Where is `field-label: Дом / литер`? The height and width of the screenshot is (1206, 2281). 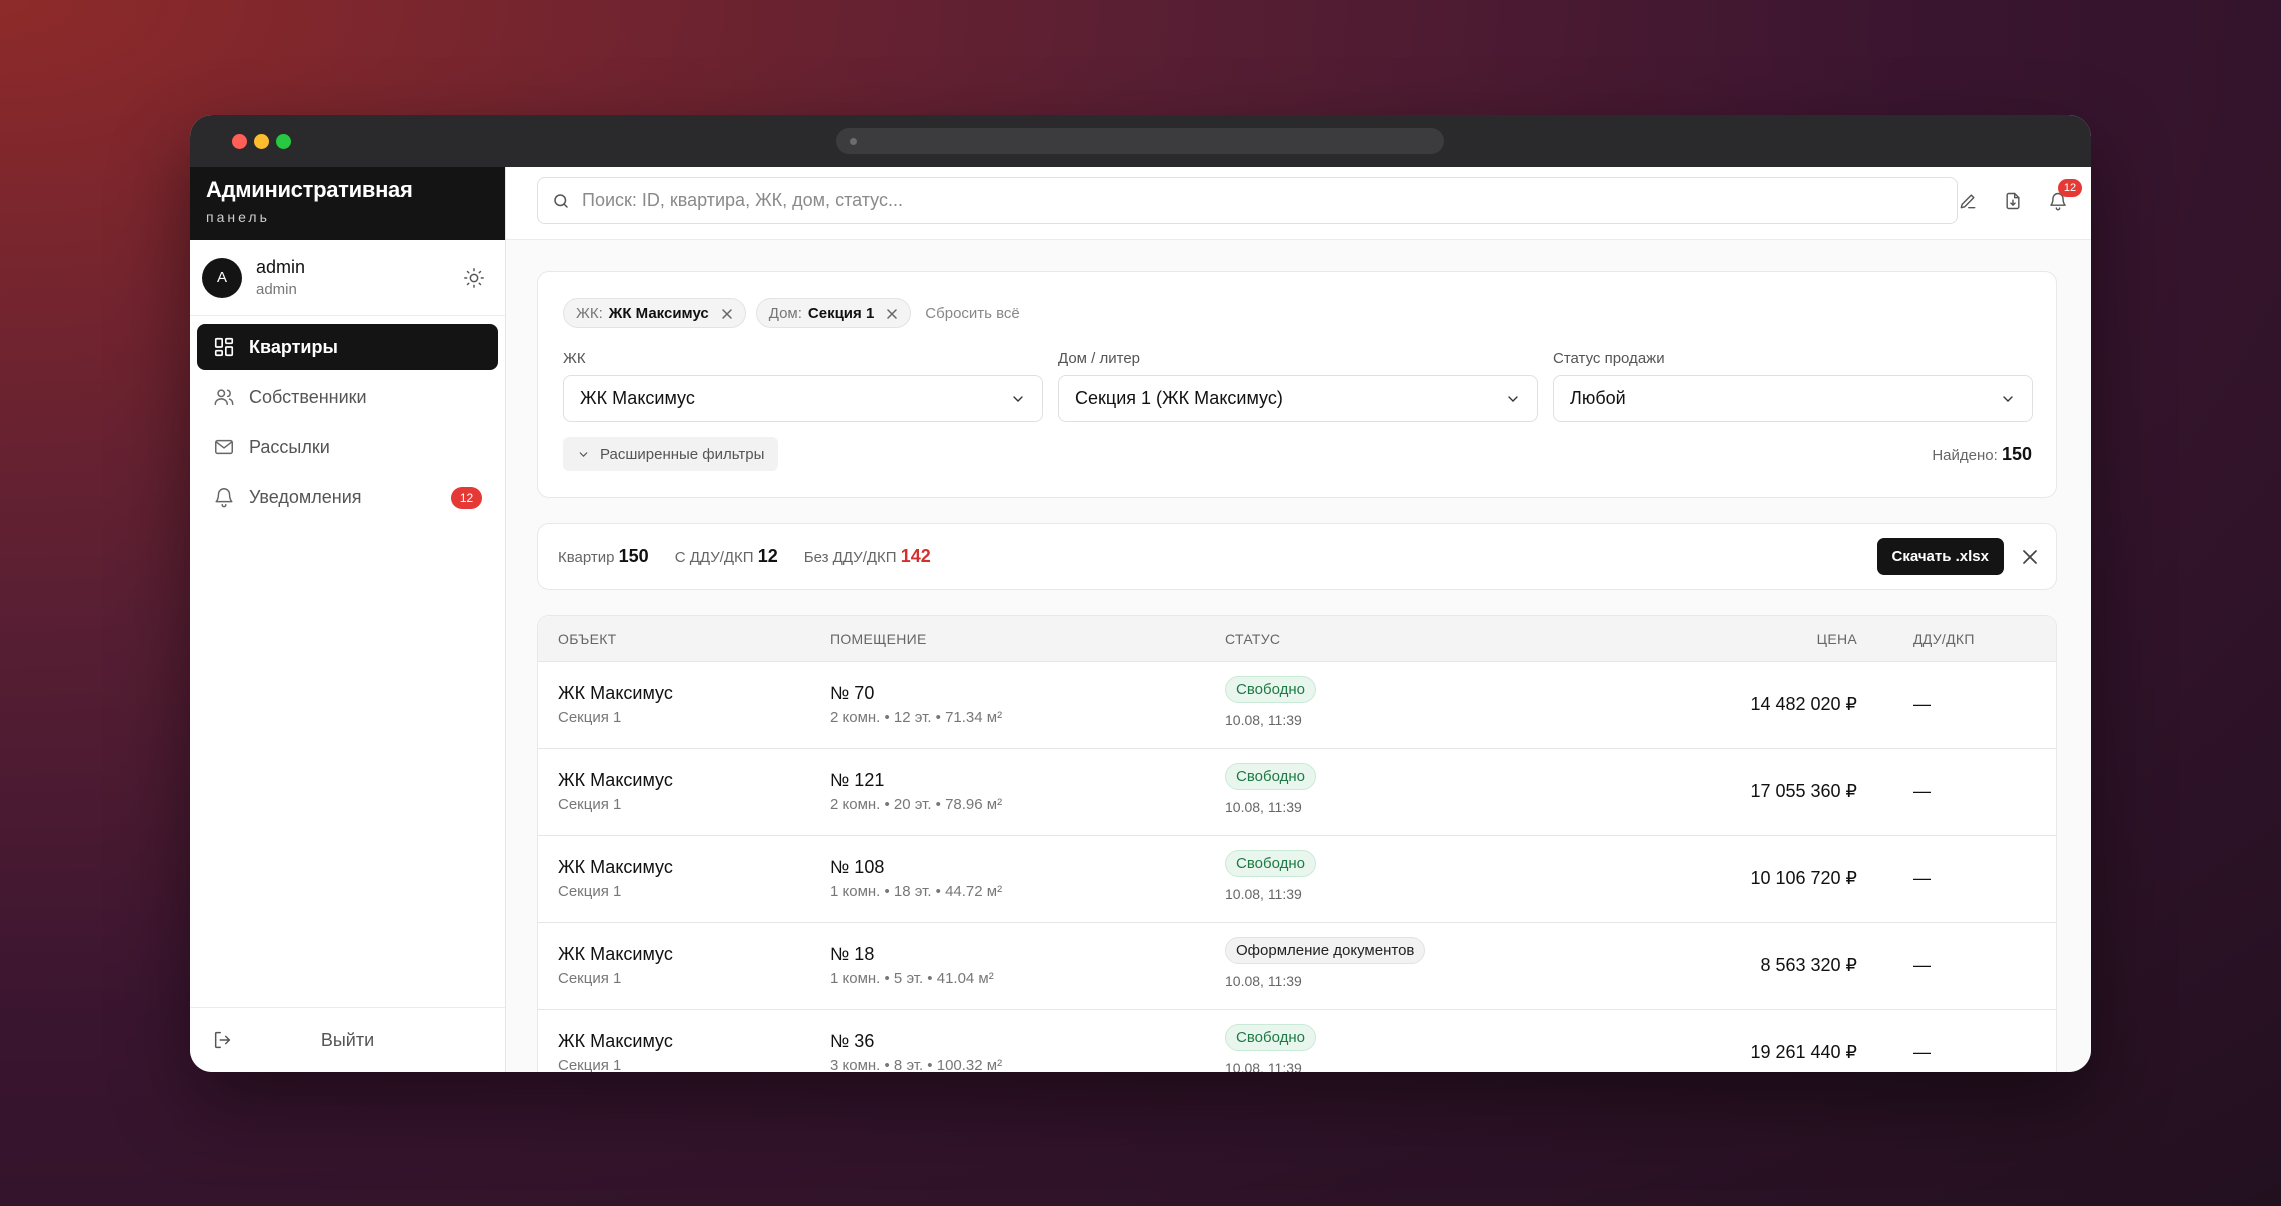 field-label: Дом / литер is located at coordinates (1099, 358).